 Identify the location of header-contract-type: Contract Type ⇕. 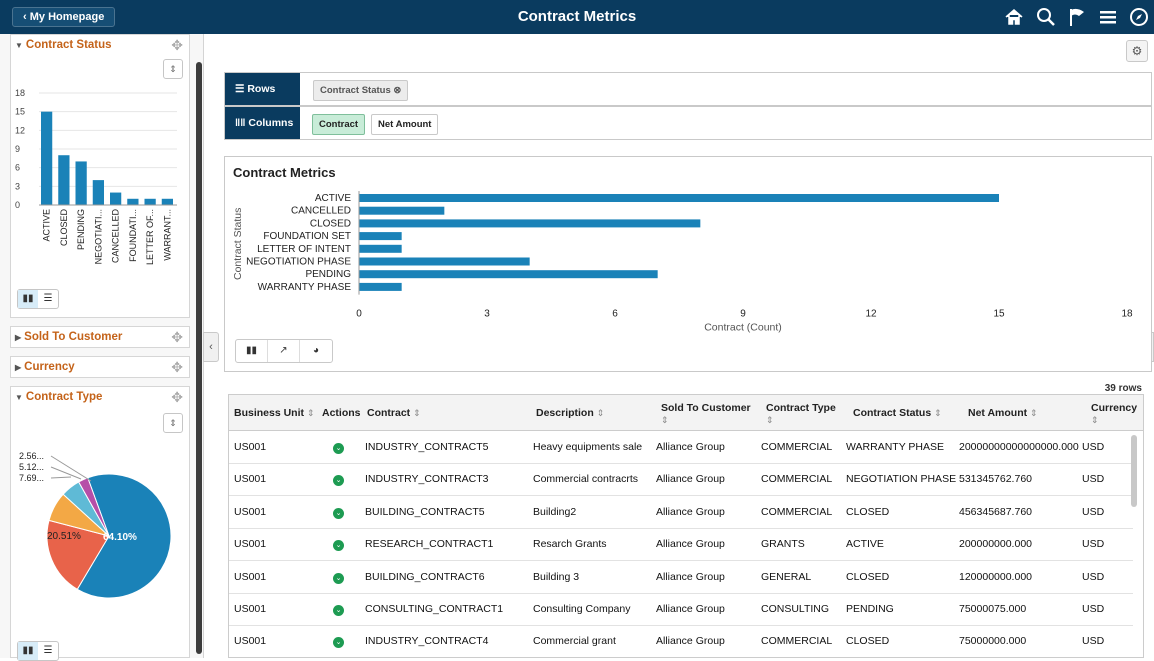
(801, 414).